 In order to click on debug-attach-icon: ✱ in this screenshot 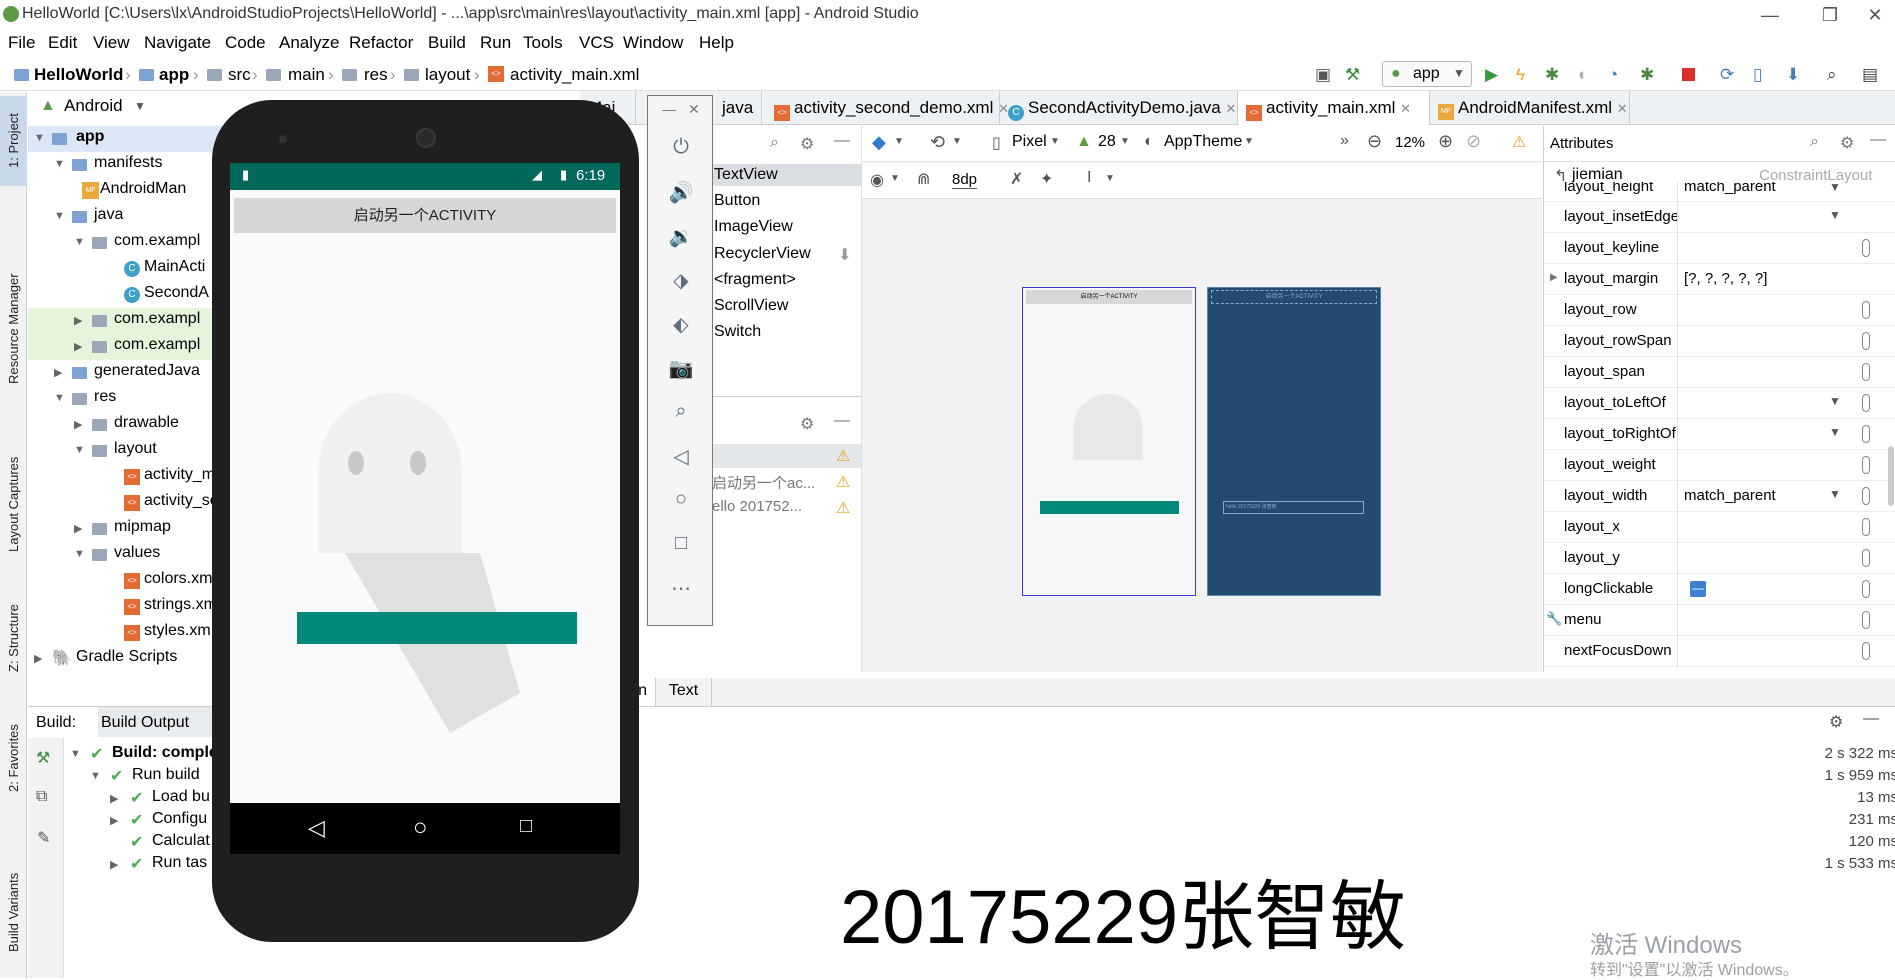, I will do `click(1647, 75)`.